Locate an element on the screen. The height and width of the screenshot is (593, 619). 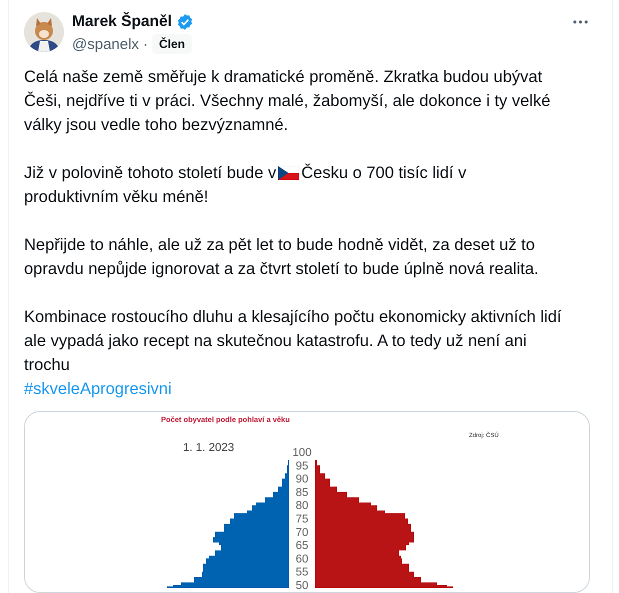
post-text: Již v polovině tohoto století bude v is located at coordinates (150, 173).